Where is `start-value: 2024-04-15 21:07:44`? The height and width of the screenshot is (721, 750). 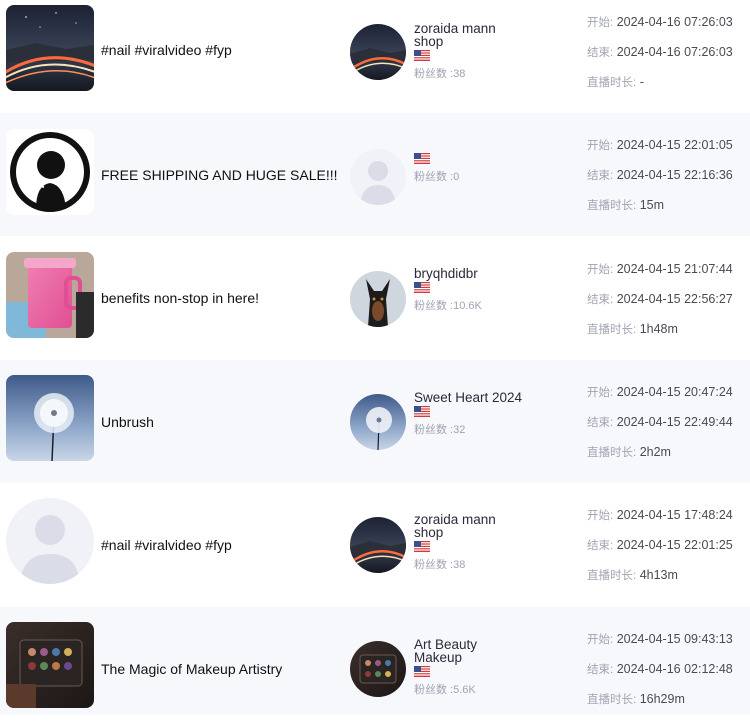
start-value: 2024-04-15 21:07:44 is located at coordinates (674, 269).